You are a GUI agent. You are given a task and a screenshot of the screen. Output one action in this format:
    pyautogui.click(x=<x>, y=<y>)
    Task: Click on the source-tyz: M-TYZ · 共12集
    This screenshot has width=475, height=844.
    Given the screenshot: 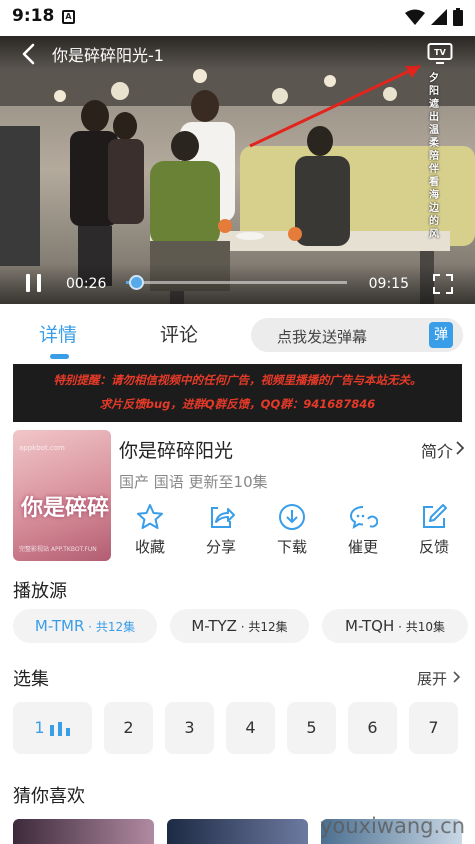 What is the action you would take?
    pyautogui.click(x=239, y=626)
    